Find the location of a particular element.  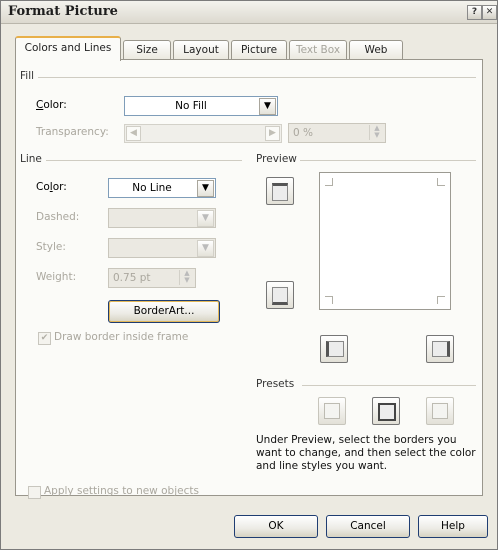

top-border-button is located at coordinates (280, 191).